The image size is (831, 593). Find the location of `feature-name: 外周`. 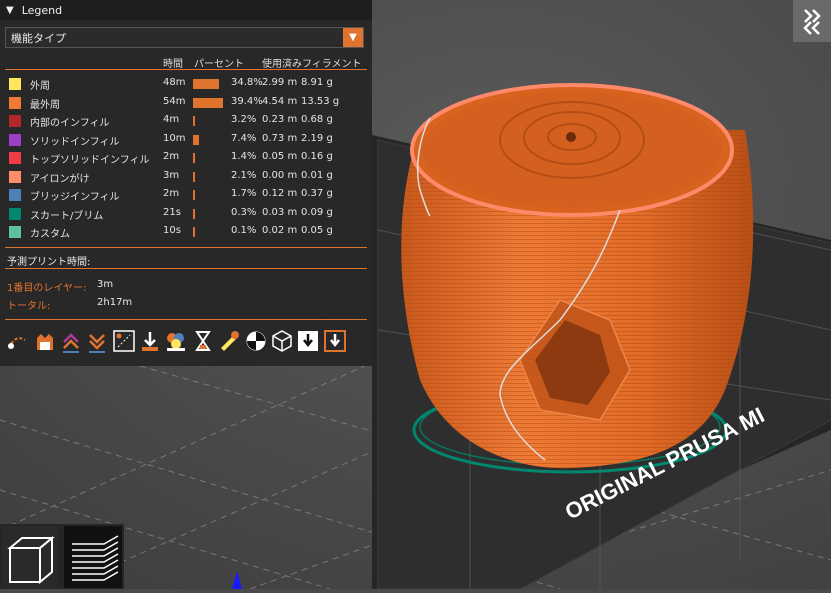

feature-name: 外周 is located at coordinates (40, 86).